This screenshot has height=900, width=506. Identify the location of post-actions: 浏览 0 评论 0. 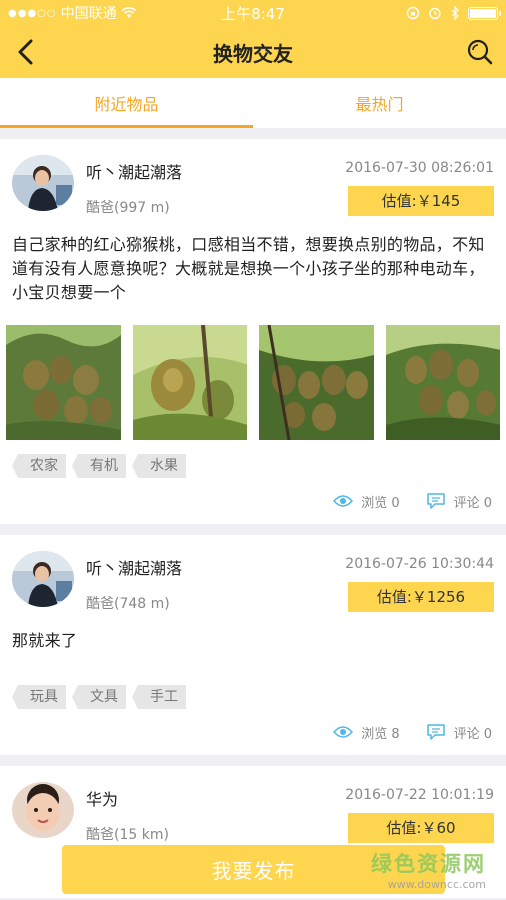
(253, 501).